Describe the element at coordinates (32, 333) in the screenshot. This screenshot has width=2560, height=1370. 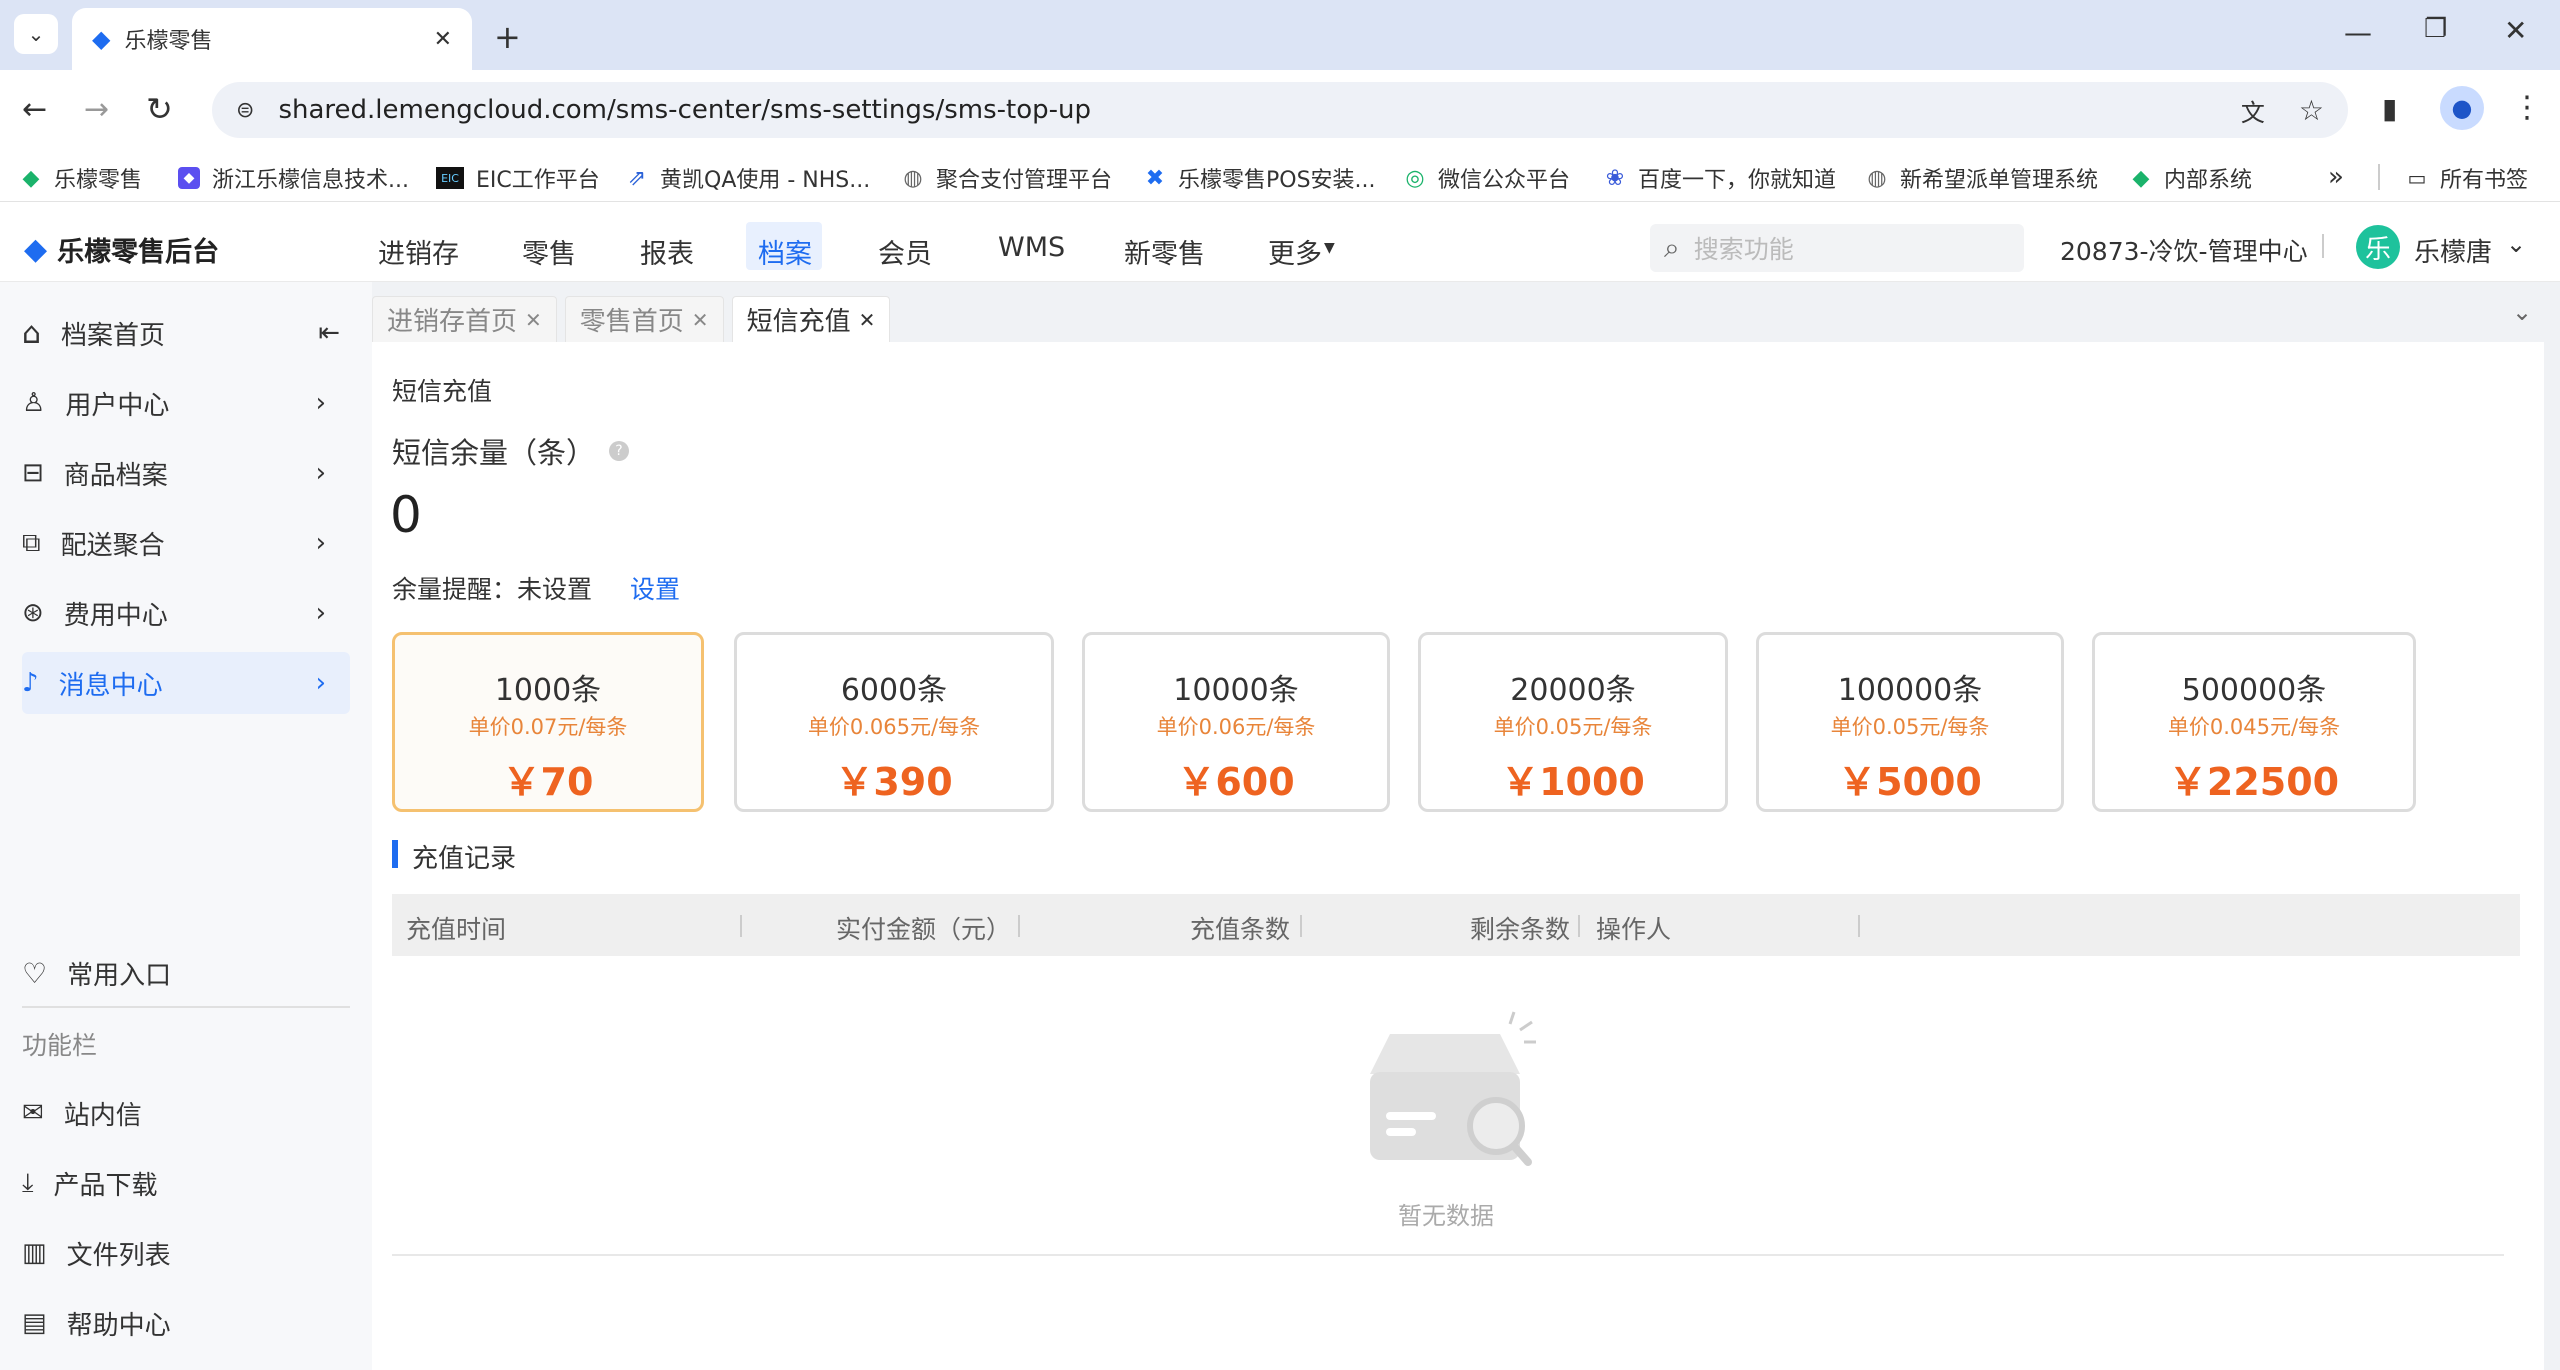
I see `home-icon: ⌂` at that location.